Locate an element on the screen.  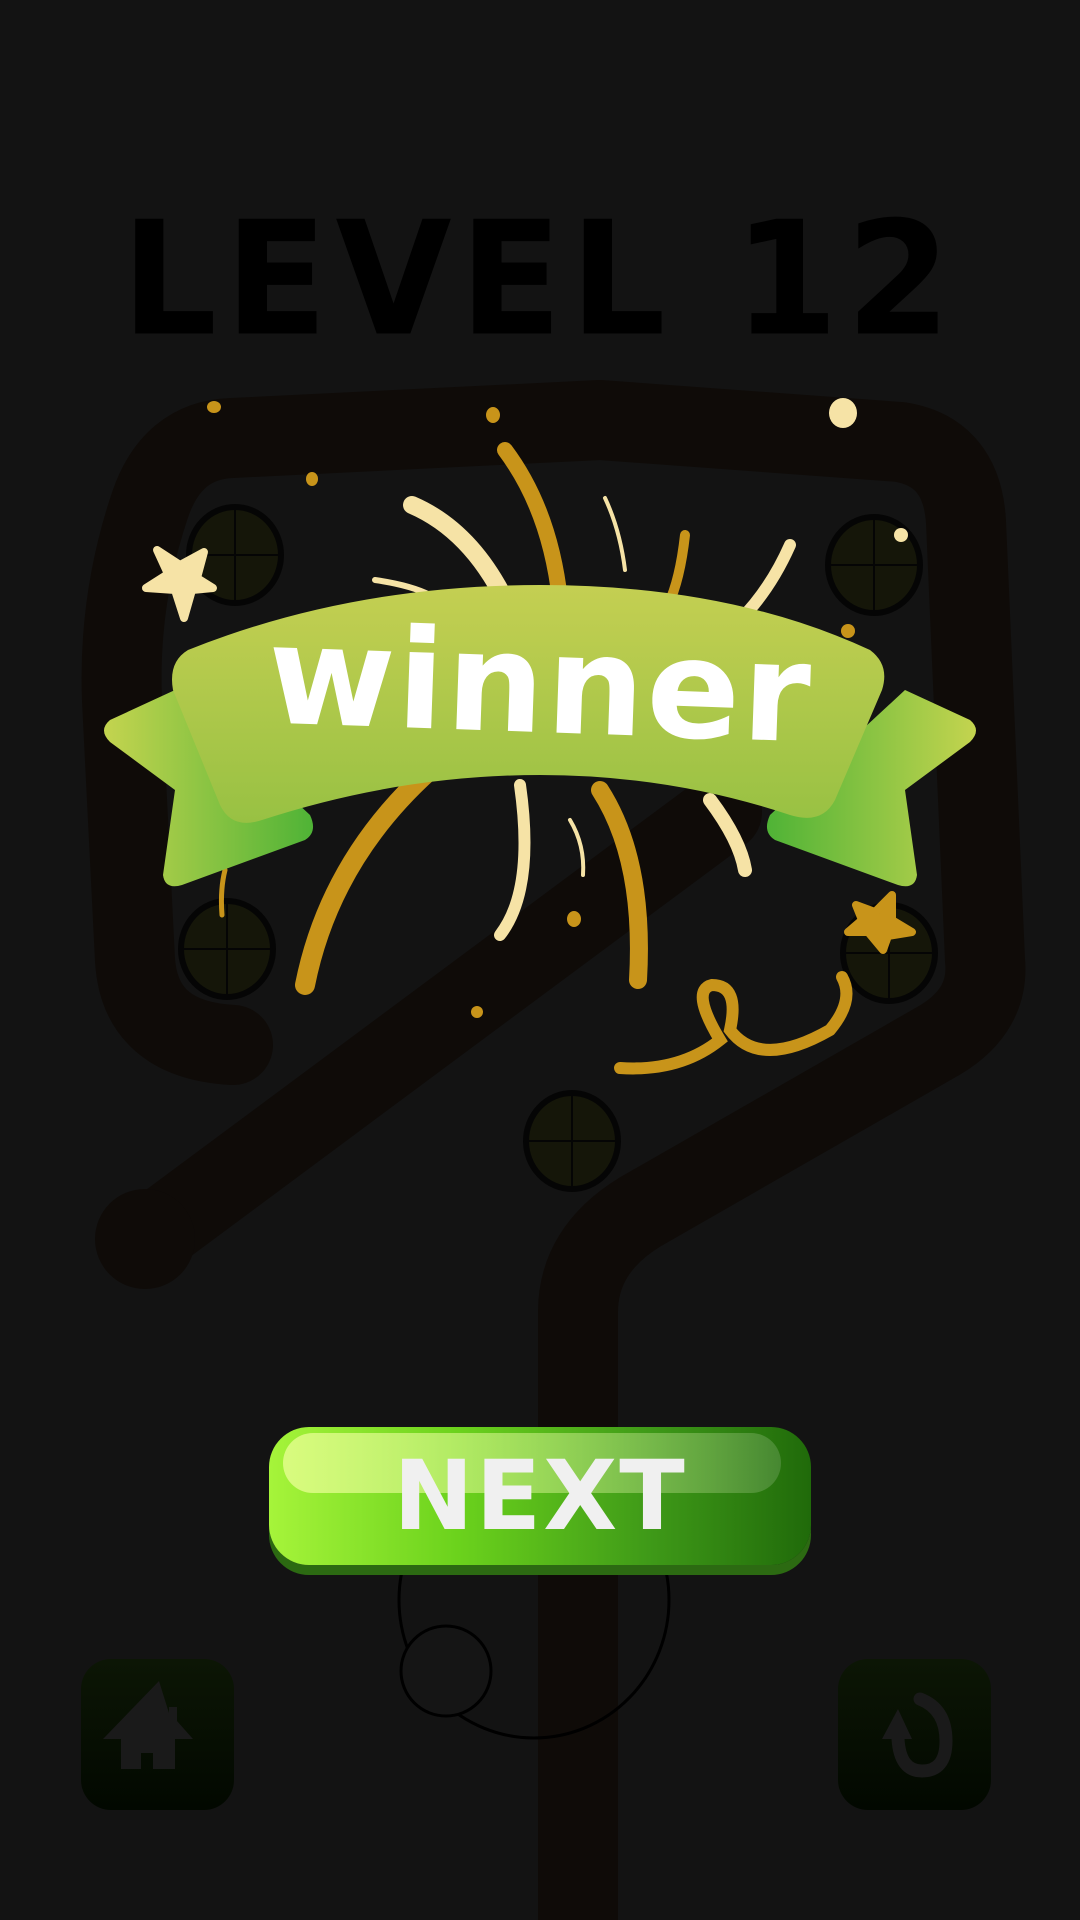
restart-button is located at coordinates (914, 1734).